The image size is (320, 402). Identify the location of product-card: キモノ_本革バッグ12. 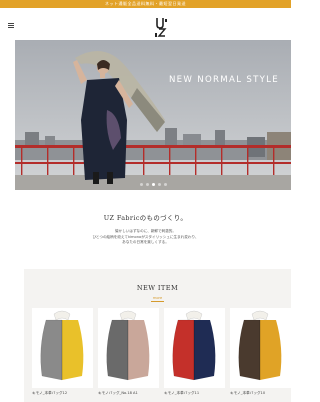
(62, 352).